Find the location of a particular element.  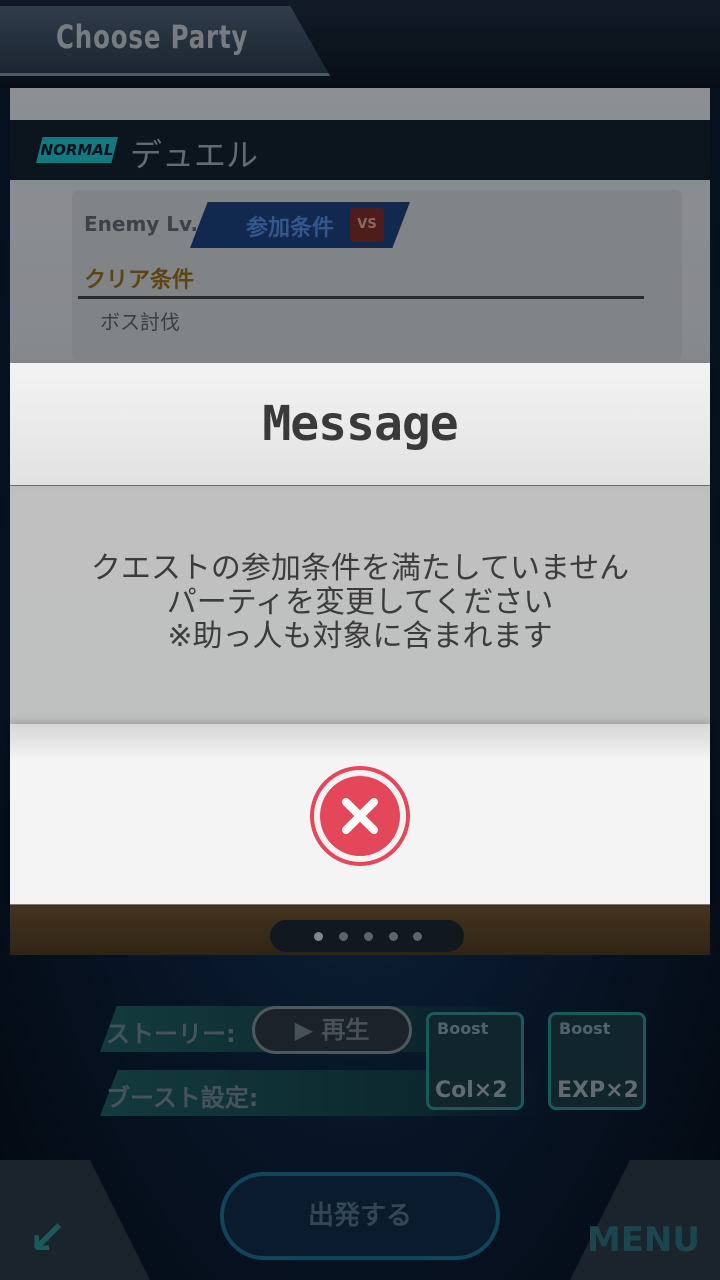

modal-title: Message is located at coordinates (360, 424).